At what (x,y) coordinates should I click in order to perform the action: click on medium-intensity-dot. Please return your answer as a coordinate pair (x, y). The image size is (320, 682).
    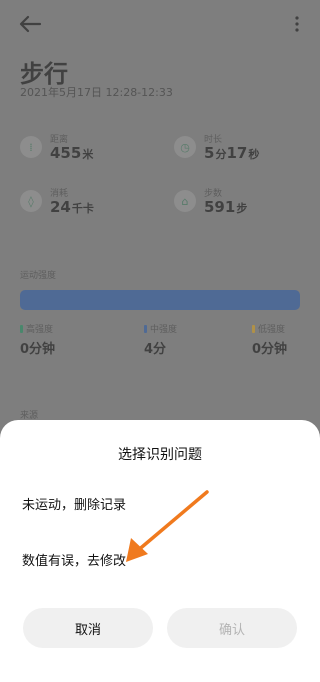
    Looking at the image, I should click on (145, 328).